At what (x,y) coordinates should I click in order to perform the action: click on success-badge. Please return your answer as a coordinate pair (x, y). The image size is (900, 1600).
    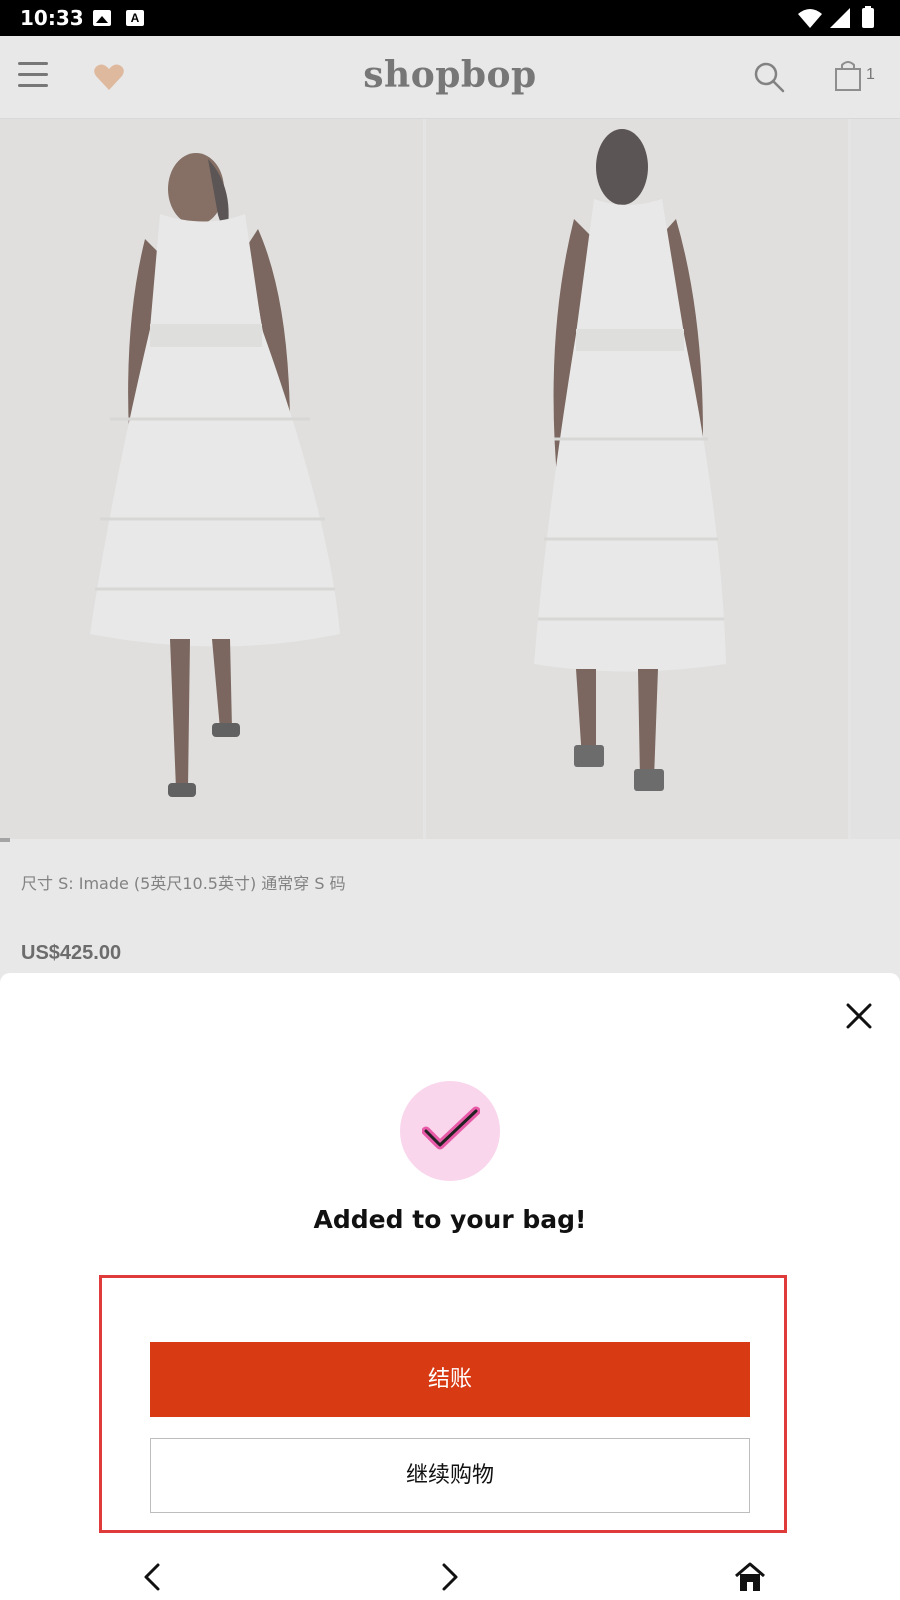
    Looking at the image, I should click on (450, 1131).